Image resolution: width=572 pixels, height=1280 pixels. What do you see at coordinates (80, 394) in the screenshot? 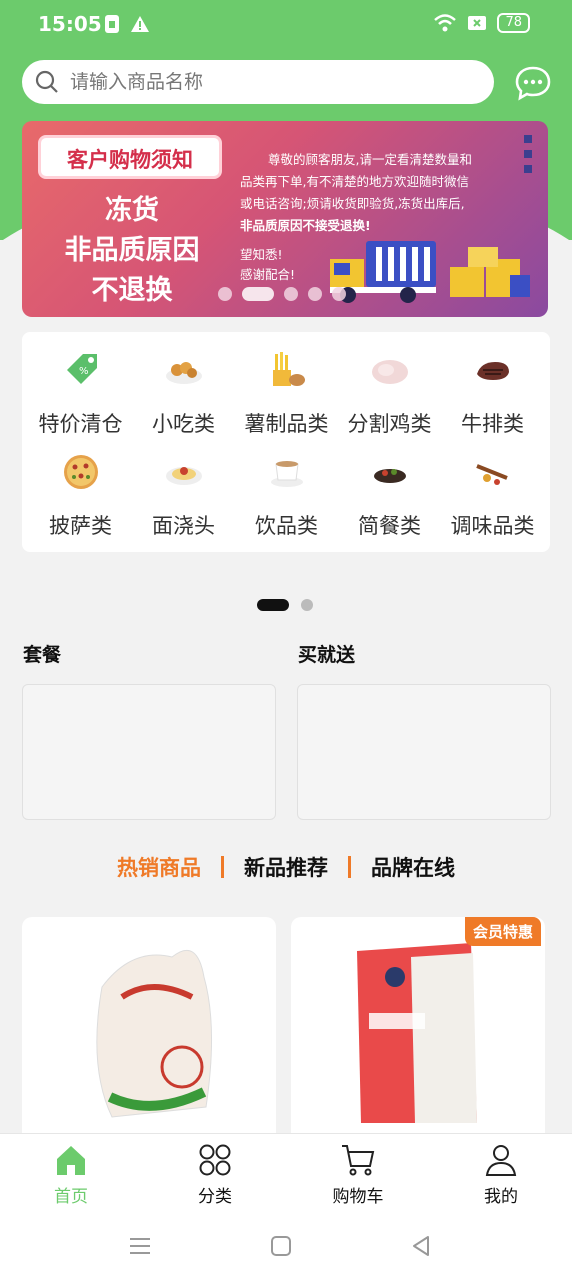
I see `category-item-clearance: % 特价清仓` at bounding box center [80, 394].